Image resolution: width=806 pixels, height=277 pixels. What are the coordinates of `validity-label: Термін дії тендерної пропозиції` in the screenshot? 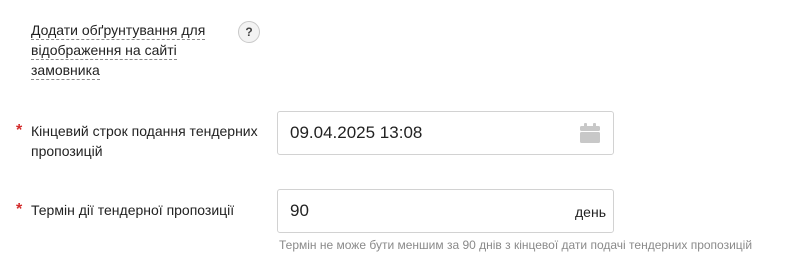 It's located at (133, 210).